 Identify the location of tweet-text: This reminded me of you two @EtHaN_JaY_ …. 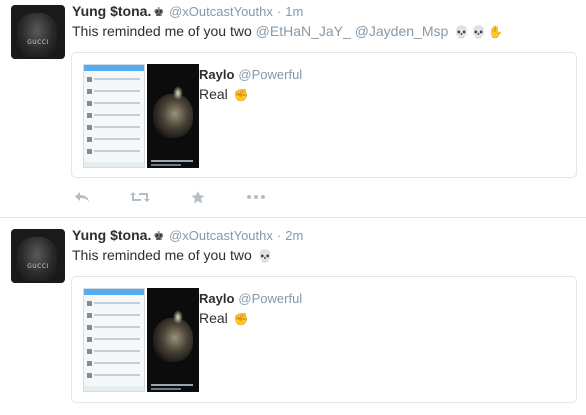
(287, 31).